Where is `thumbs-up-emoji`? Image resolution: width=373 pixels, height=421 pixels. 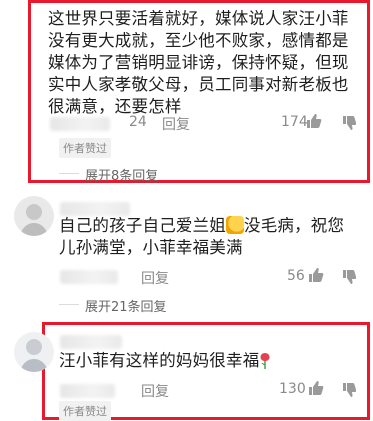
thumbs-up-emoji is located at coordinates (235, 225).